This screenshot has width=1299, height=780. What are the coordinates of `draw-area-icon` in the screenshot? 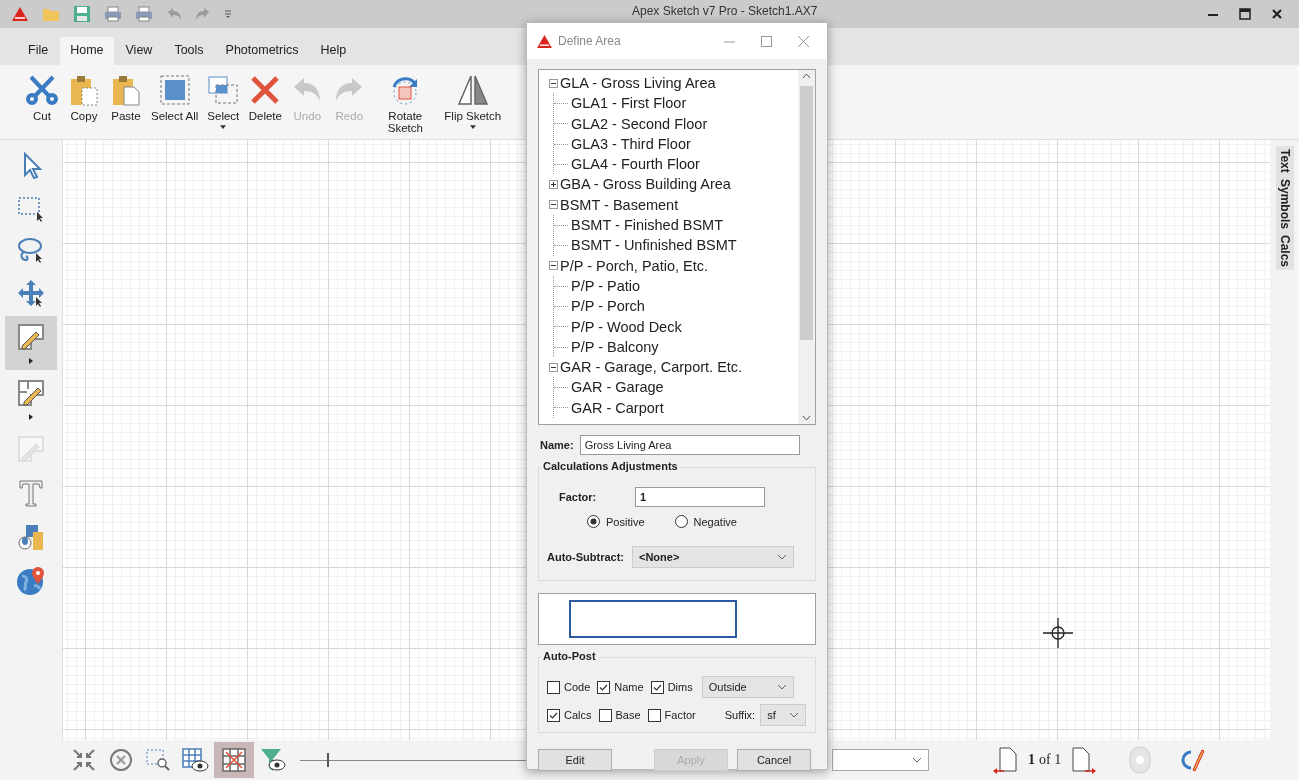 It's located at (31, 449).